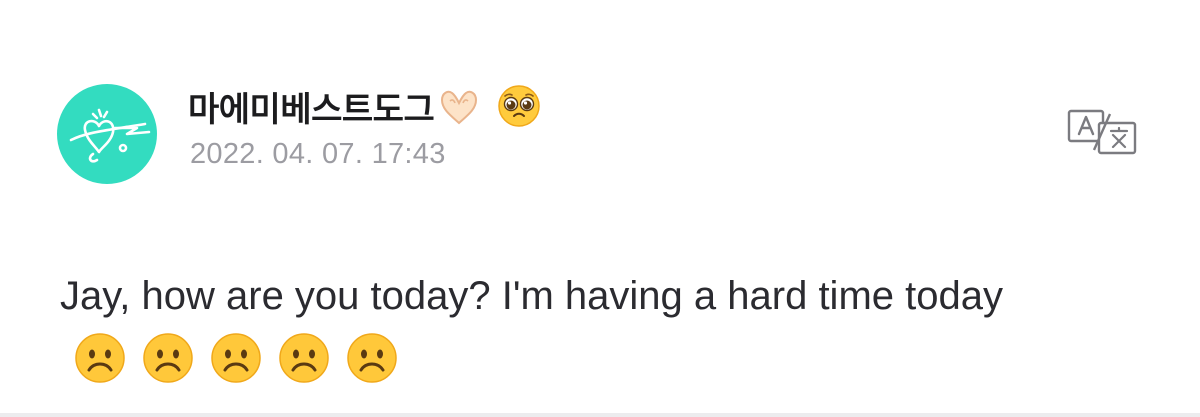  I want to click on translate-button, so click(1102, 132).